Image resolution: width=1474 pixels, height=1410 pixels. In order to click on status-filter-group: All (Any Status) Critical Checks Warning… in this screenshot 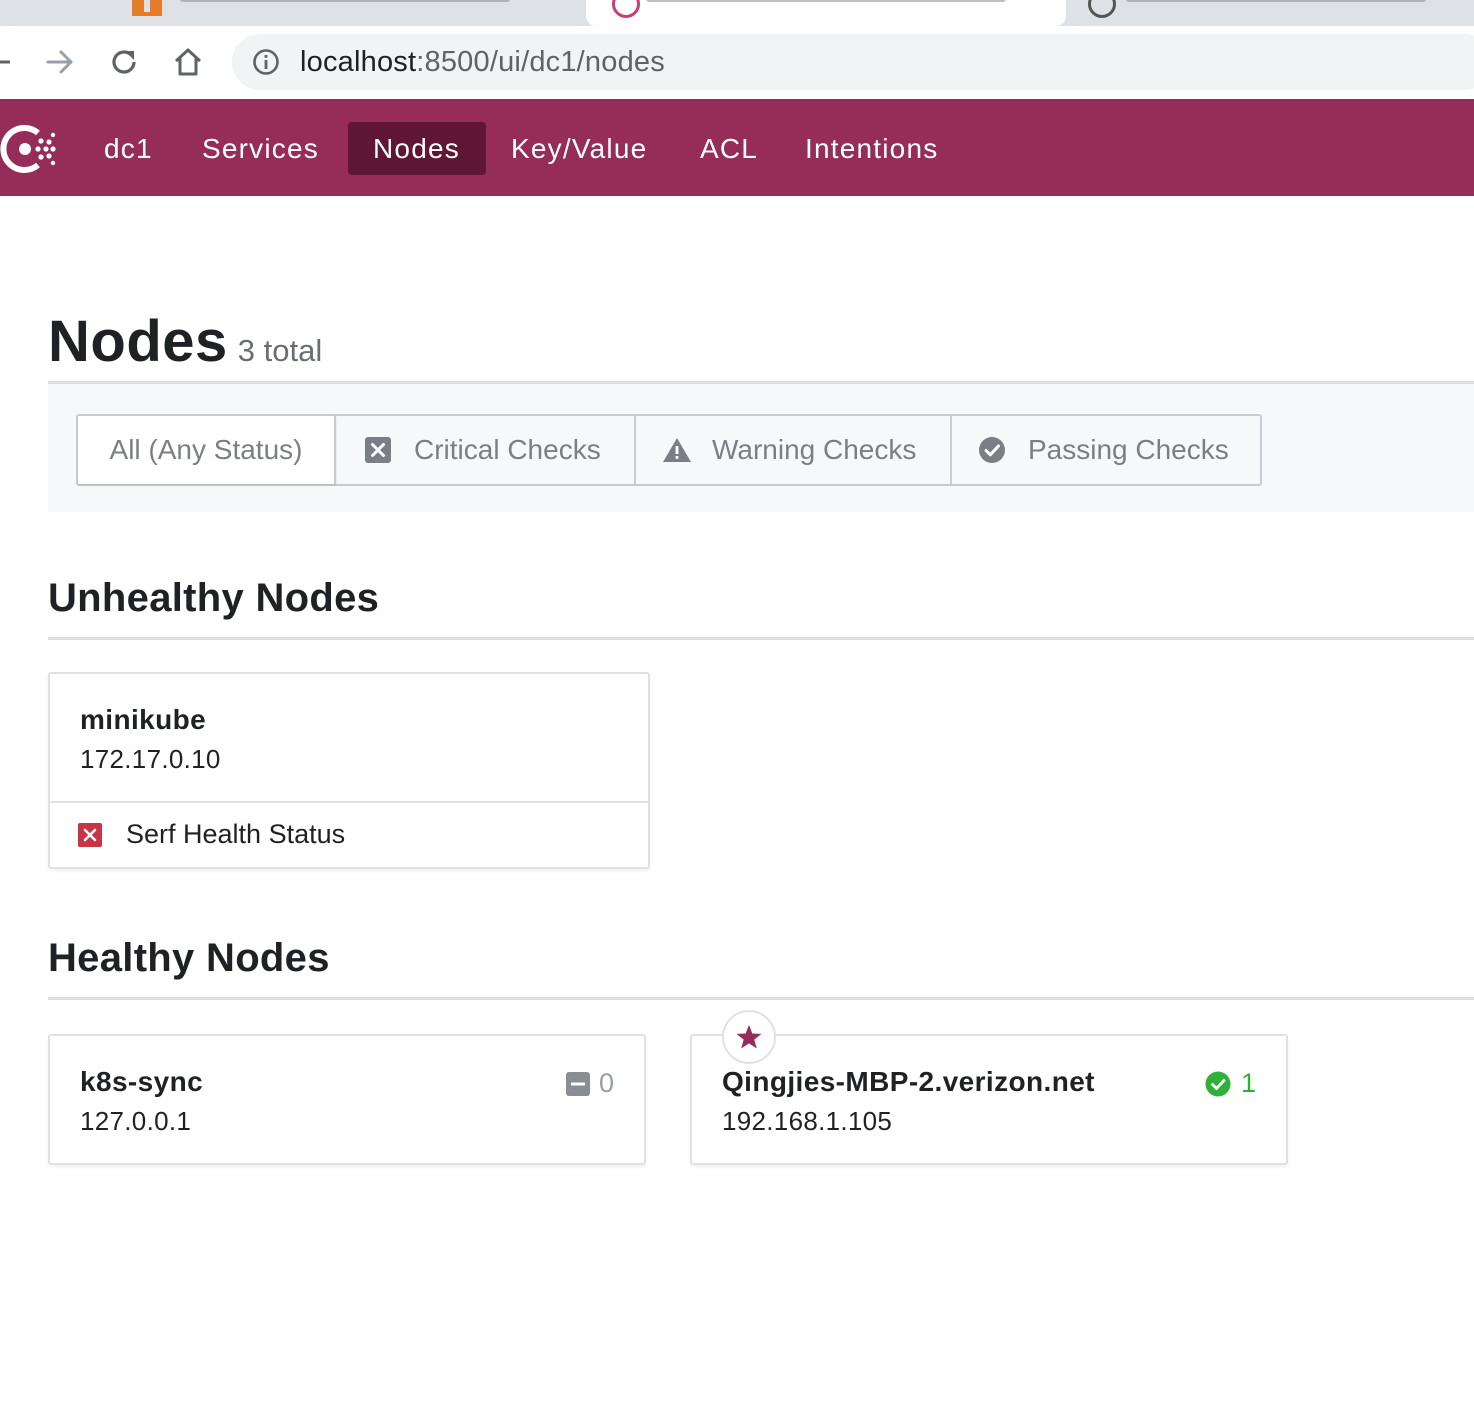, I will do `click(669, 450)`.